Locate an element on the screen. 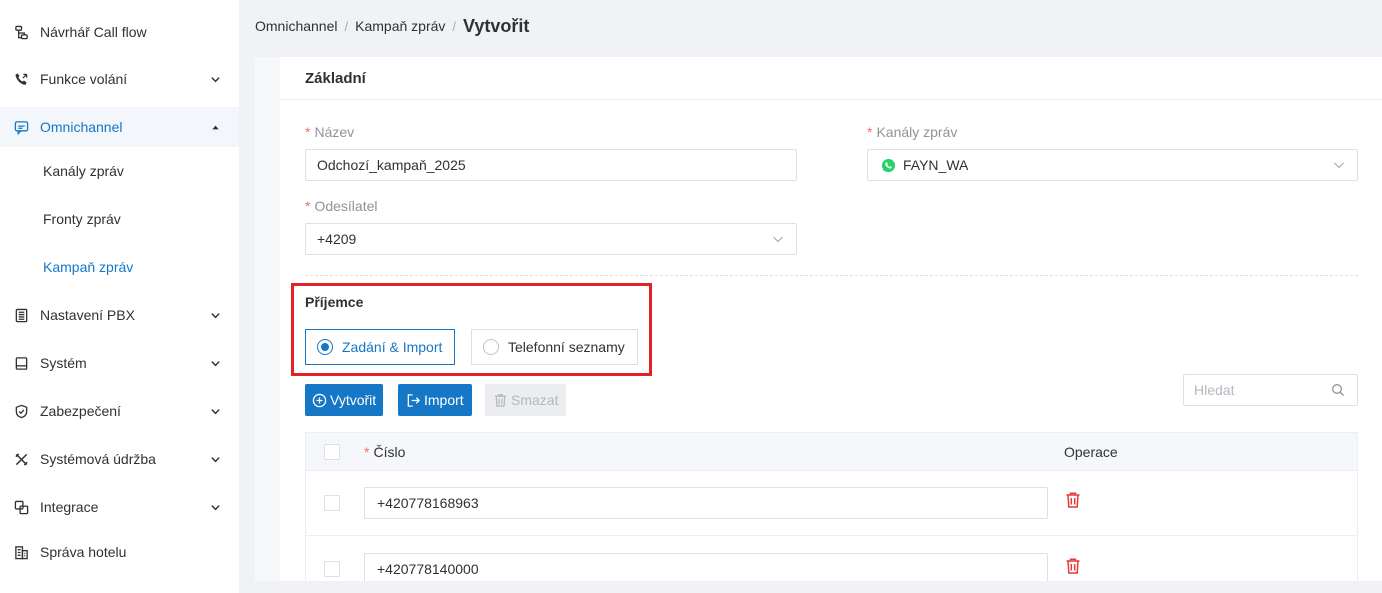  sidebar-item-label: Systémová údržba is located at coordinates (98, 459).